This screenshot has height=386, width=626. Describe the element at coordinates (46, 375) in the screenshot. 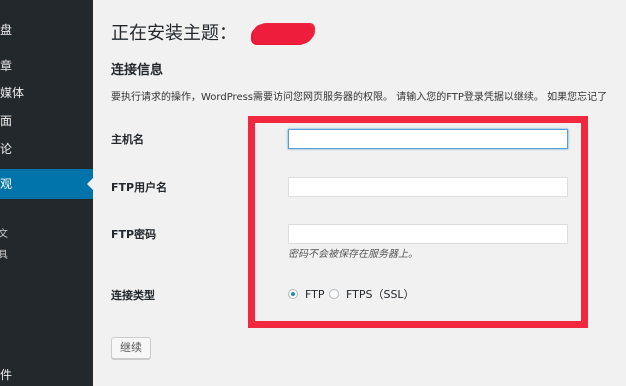

I see `sidebar-item-plugins: 插件` at that location.